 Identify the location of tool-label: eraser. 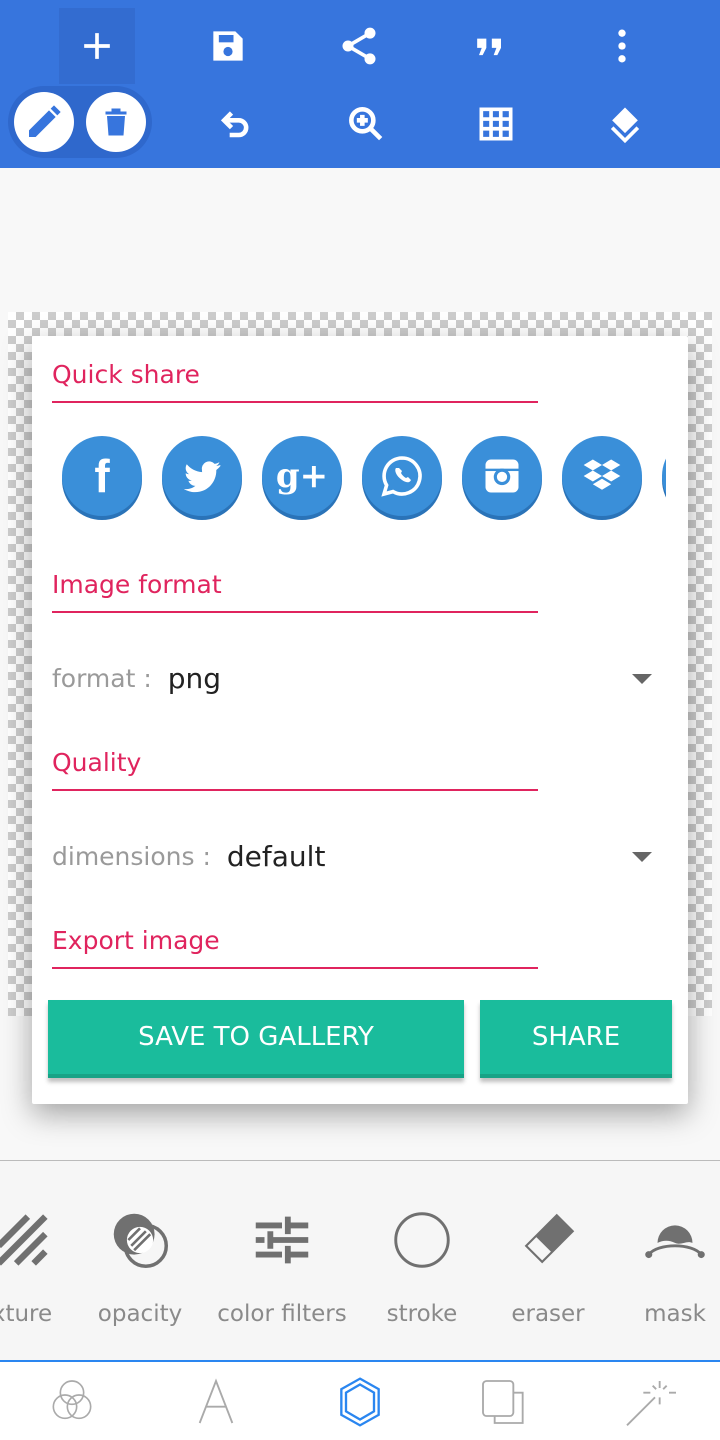
(548, 1314).